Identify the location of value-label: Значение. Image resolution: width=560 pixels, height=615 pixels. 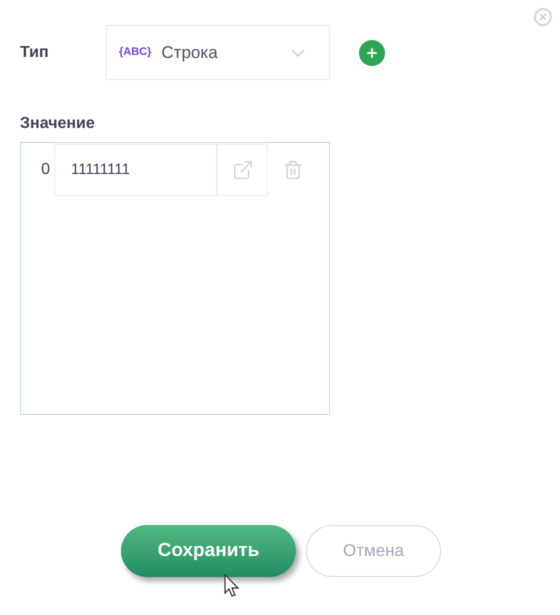
(58, 124).